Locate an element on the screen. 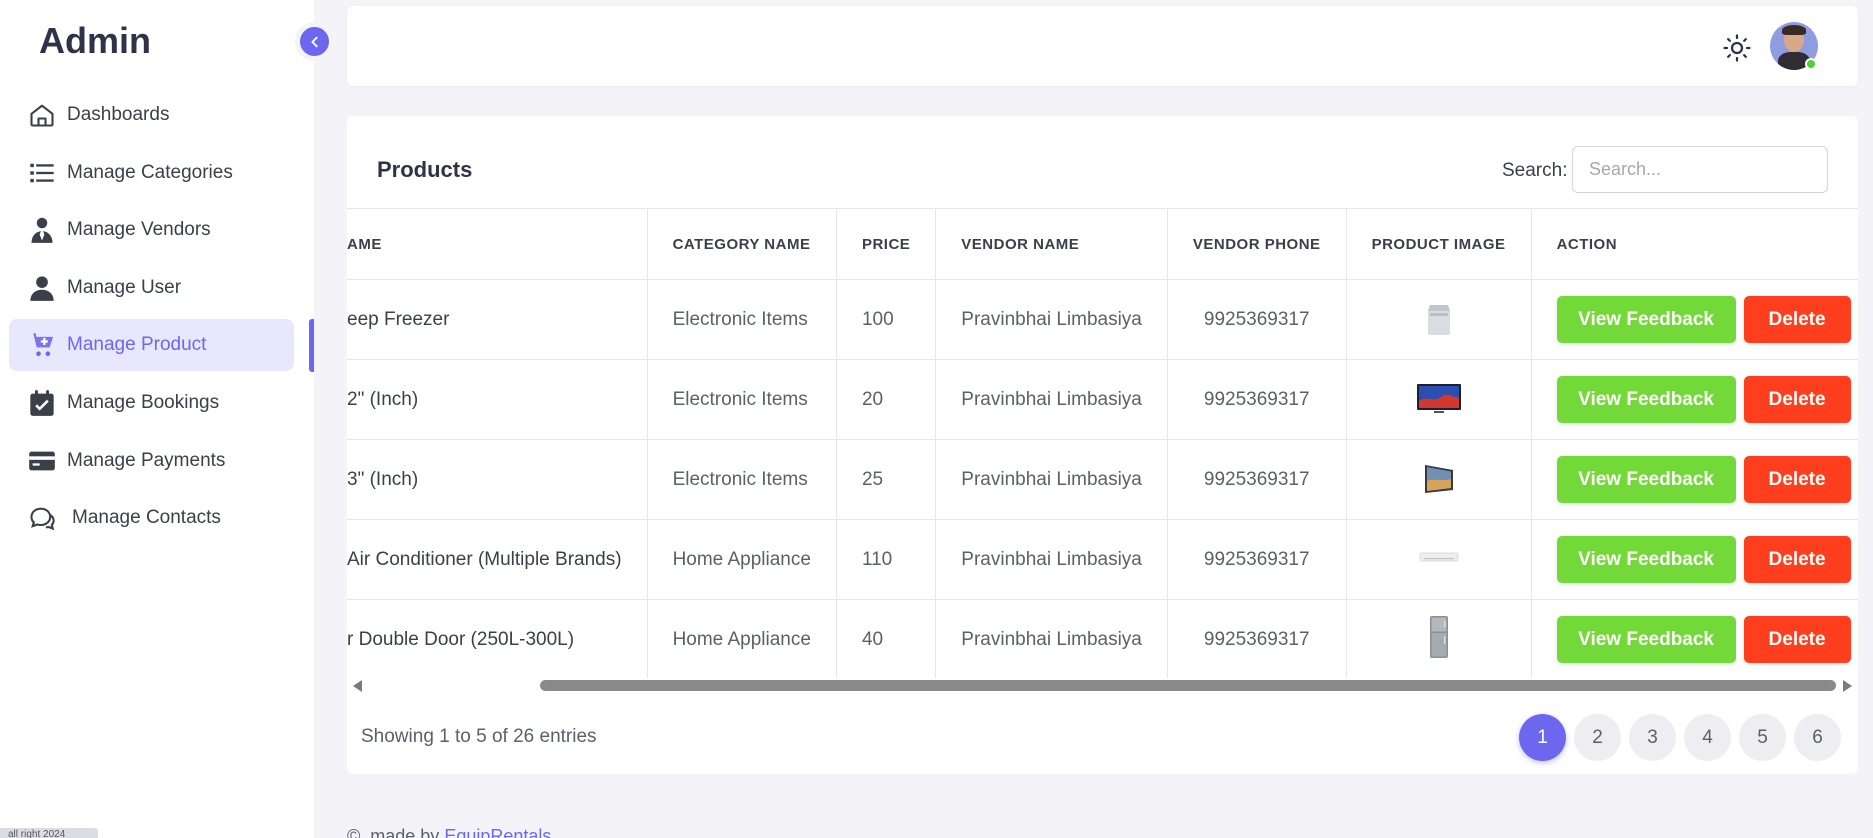 The width and height of the screenshot is (1873, 838). footer: ©, made by EquipRentals is located at coordinates (449, 832).